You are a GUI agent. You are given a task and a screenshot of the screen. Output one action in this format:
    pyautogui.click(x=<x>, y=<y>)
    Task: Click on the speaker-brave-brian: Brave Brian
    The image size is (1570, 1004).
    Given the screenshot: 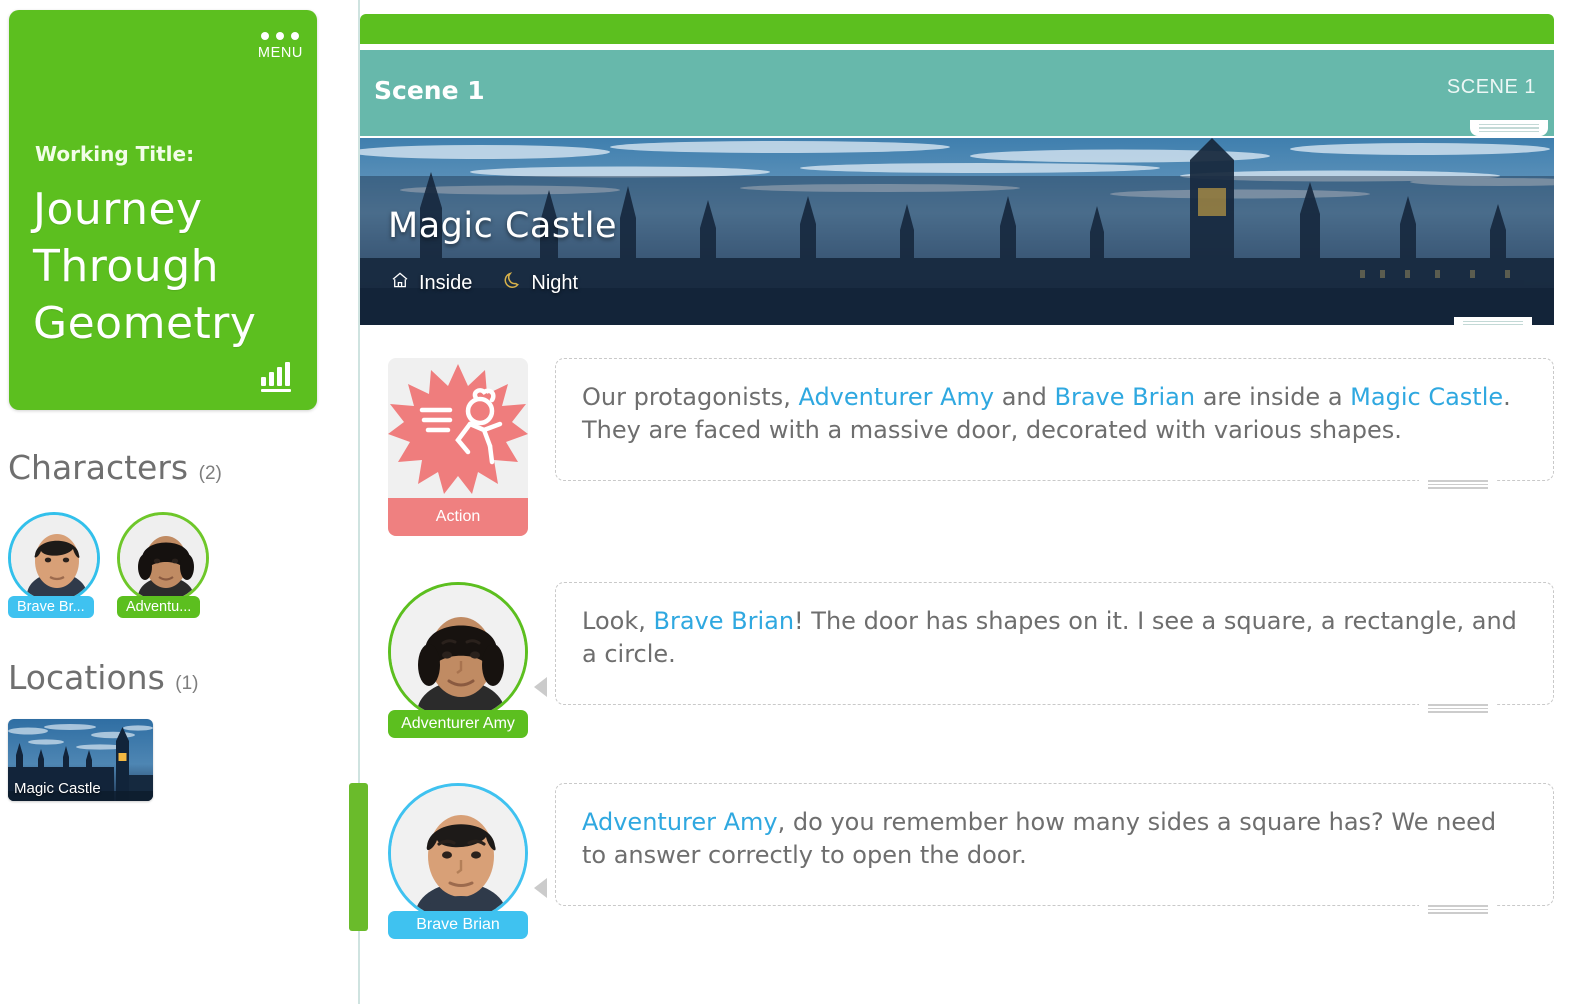 What is the action you would take?
    pyautogui.click(x=458, y=861)
    